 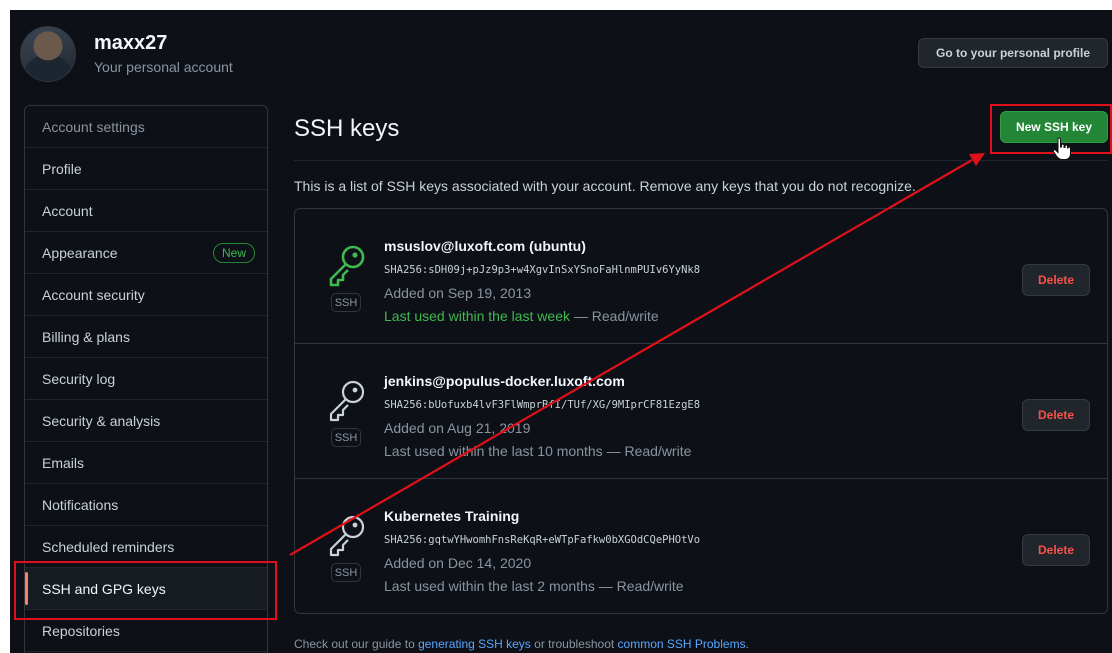 What do you see at coordinates (1061, 148) in the screenshot?
I see `hand-cursor-icon` at bounding box center [1061, 148].